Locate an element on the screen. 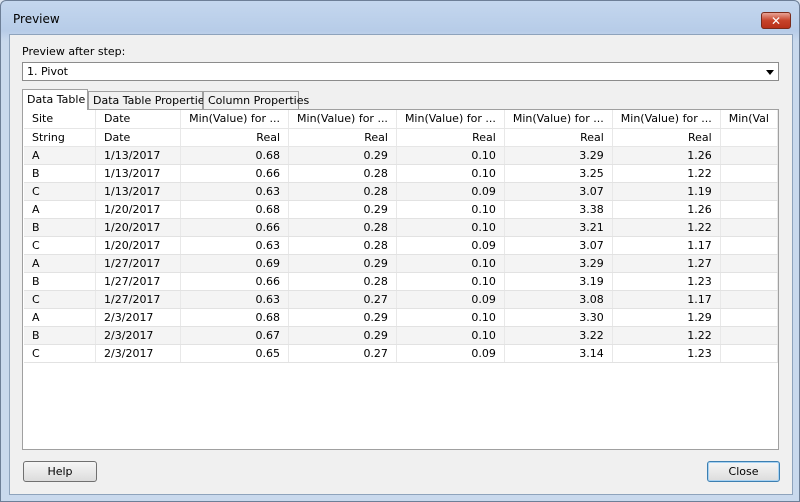  table-cell: 1.27 is located at coordinates (666, 263).